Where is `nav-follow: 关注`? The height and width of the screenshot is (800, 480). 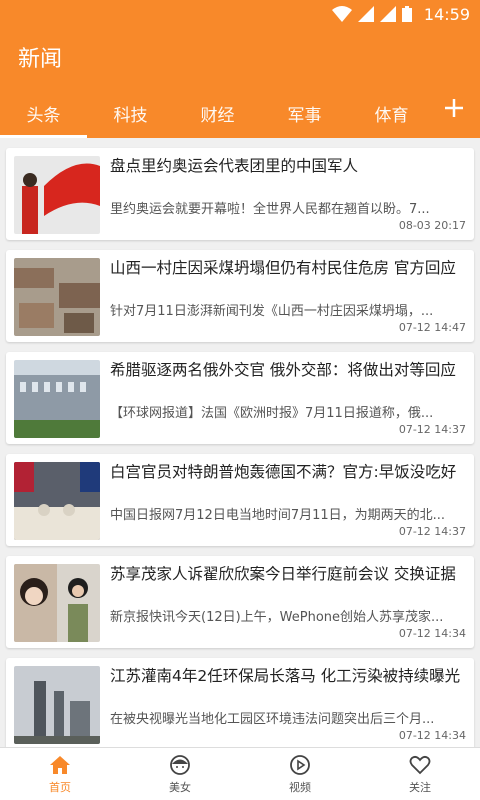
nav-follow: 关注 is located at coordinates (420, 774).